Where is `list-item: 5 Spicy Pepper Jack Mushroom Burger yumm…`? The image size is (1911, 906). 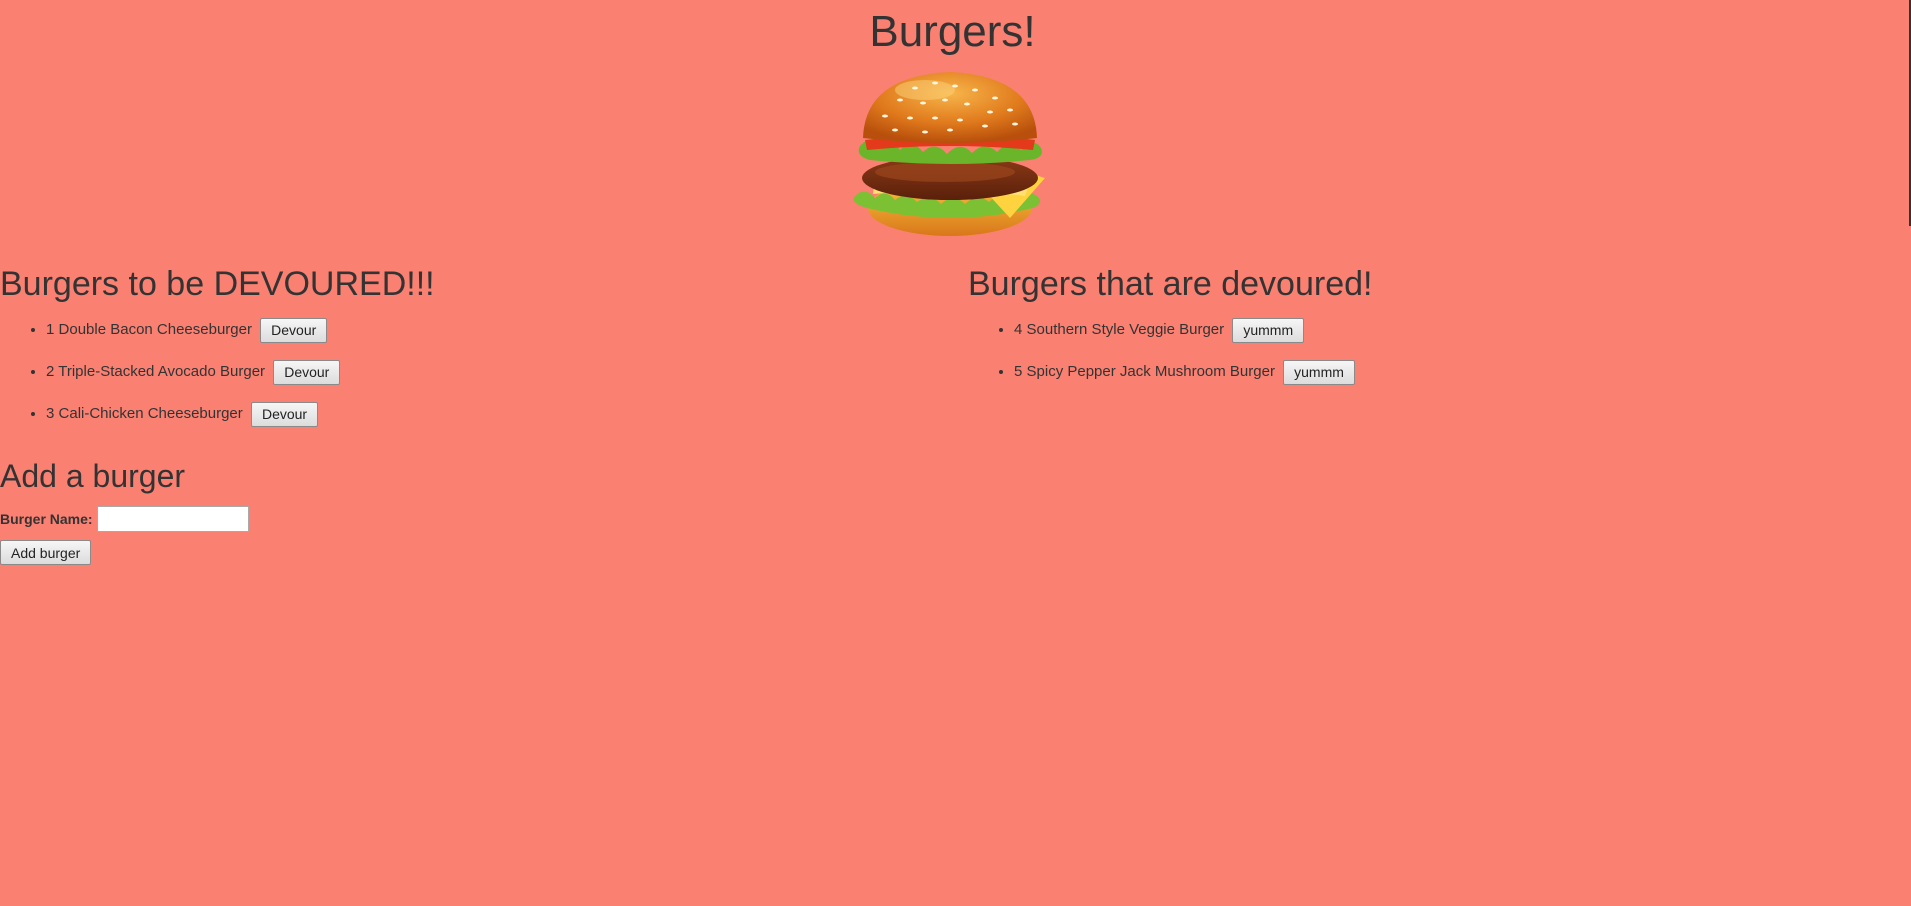 list-item: 5 Spicy Pepper Jack Mushroom Burger yumm… is located at coordinates (1456, 379).